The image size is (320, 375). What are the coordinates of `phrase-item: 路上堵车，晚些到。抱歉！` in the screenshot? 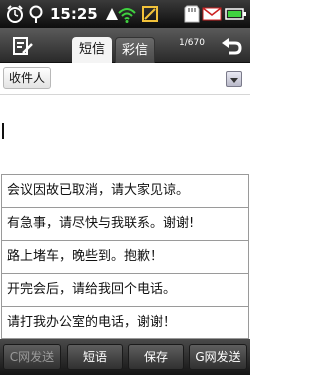 It's located at (125, 257).